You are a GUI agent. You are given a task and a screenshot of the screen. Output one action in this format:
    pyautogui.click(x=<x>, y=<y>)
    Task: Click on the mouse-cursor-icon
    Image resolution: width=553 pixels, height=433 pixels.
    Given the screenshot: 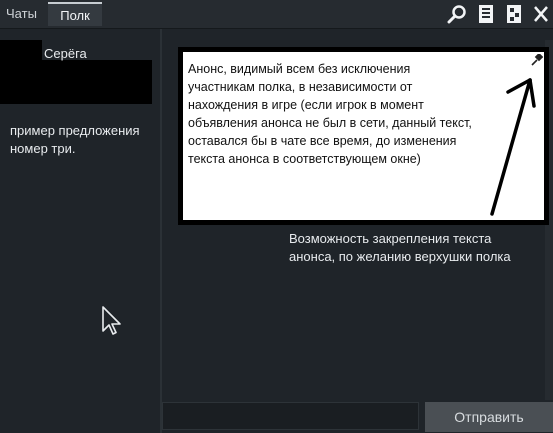 What is the action you would take?
    pyautogui.click(x=112, y=320)
    